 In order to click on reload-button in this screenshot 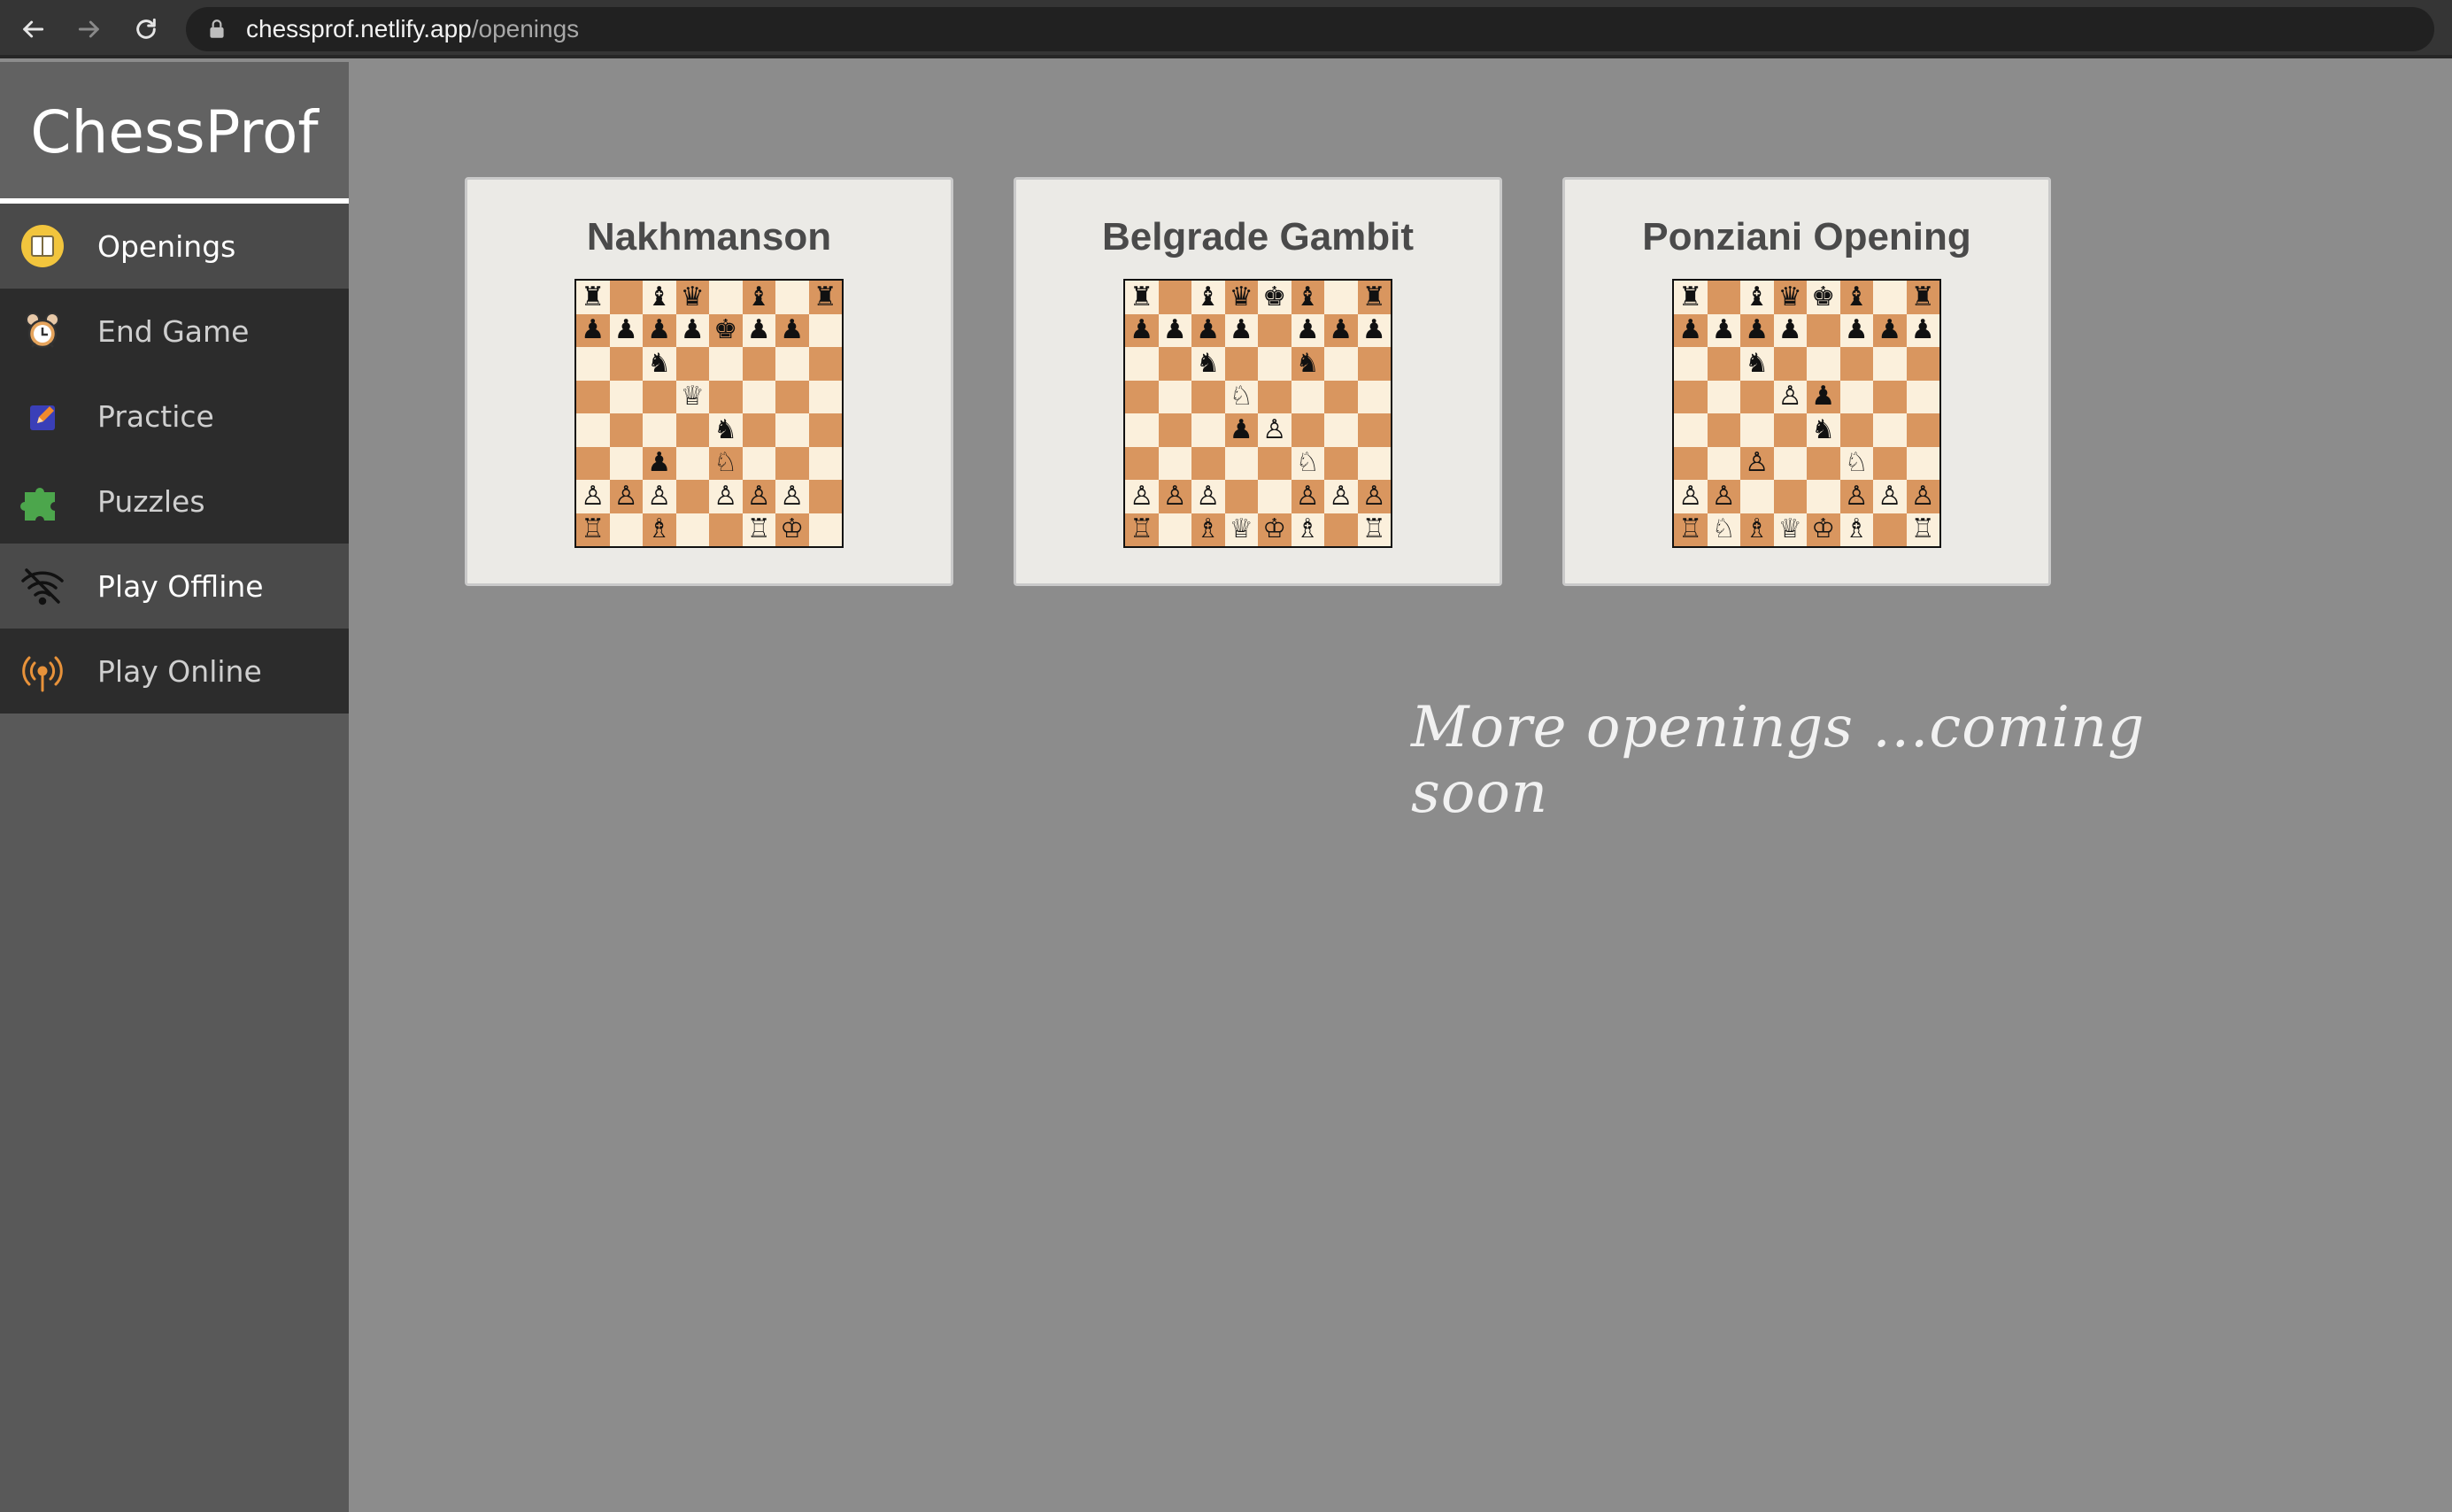, I will do `click(146, 29)`.